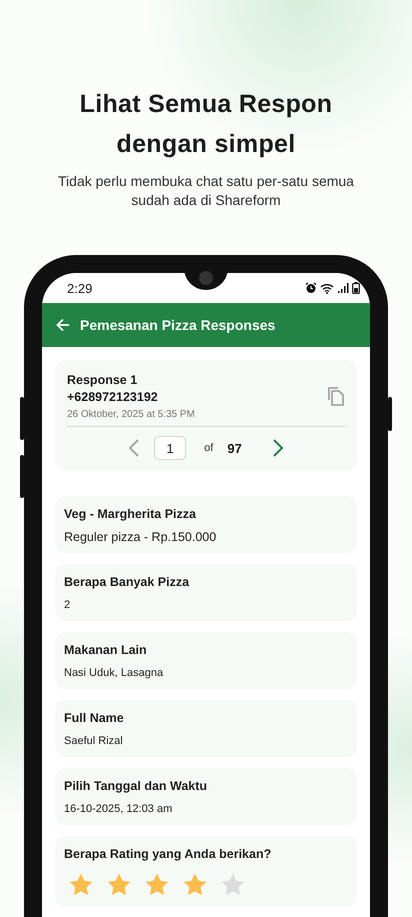 This screenshot has height=917, width=412. What do you see at coordinates (311, 288) in the screenshot?
I see `alarm-icon` at bounding box center [311, 288].